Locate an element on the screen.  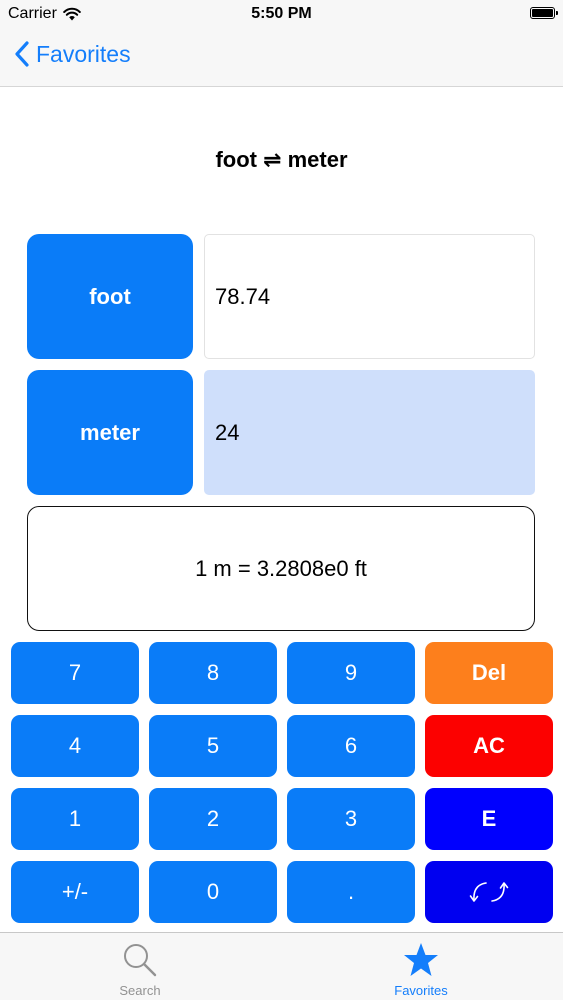
back-button: Favorites is located at coordinates (72, 54).